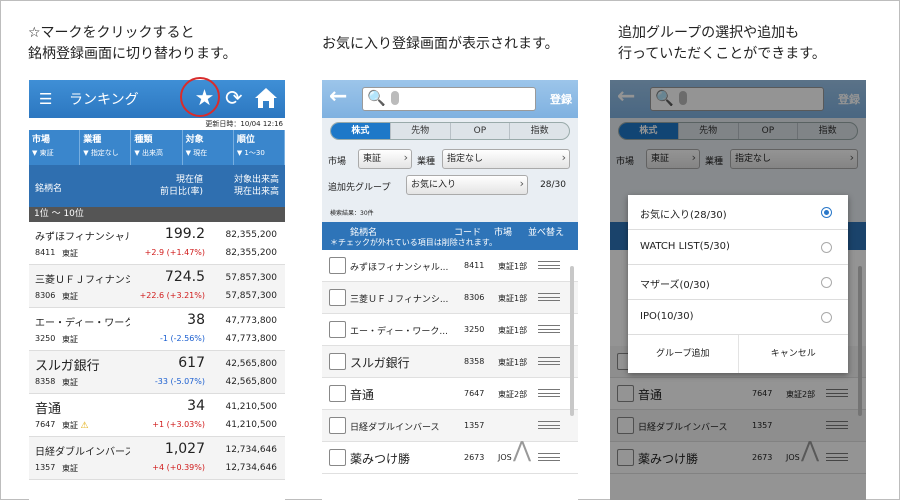 Image resolution: width=900 pixels, height=500 pixels. What do you see at coordinates (256, 192) in the screenshot?
I see `col-volume-current: 現在出来高` at bounding box center [256, 192].